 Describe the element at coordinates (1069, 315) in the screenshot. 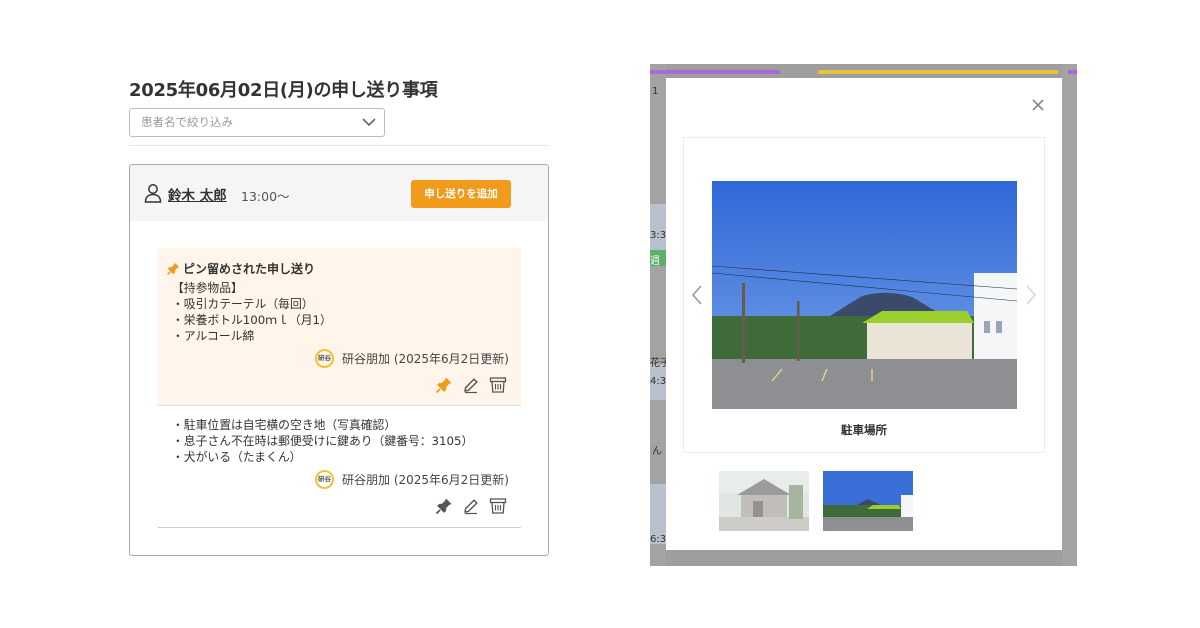

I see `bg-column` at that location.